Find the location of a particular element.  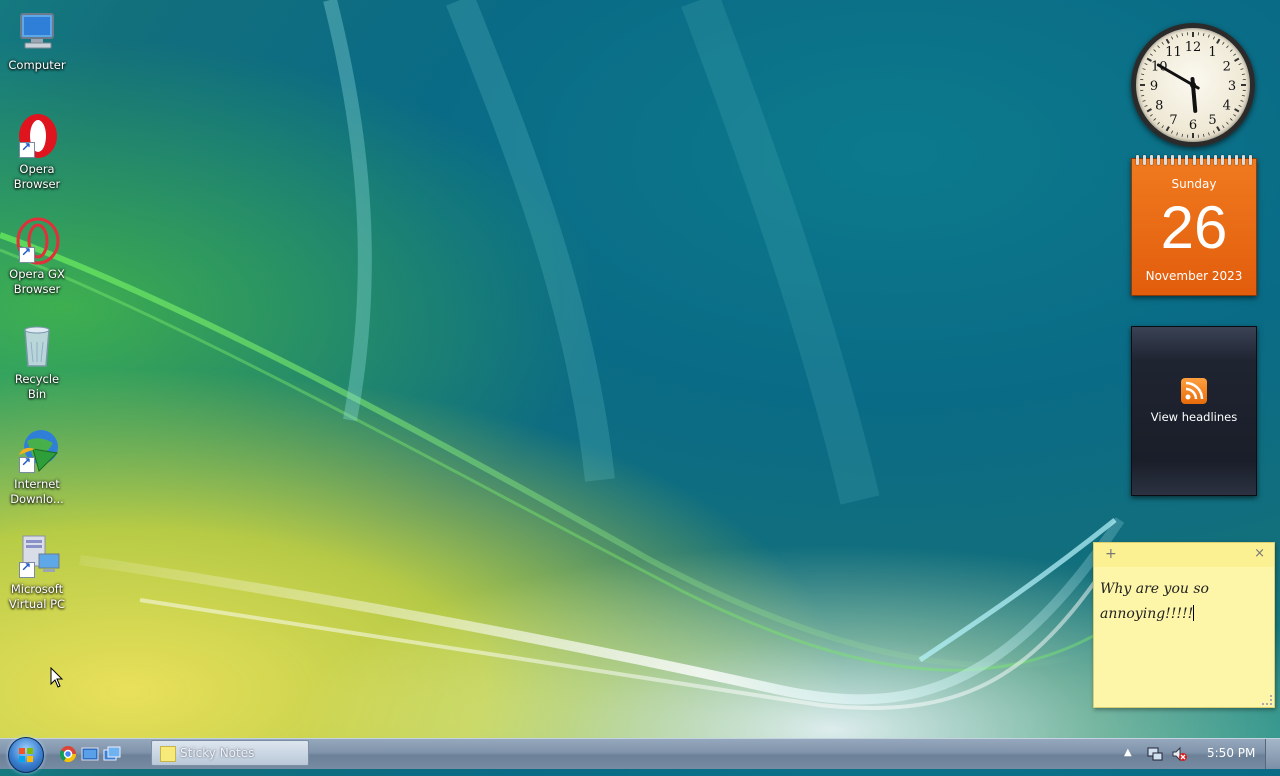

volume-muted-icon is located at coordinates (1179, 754).